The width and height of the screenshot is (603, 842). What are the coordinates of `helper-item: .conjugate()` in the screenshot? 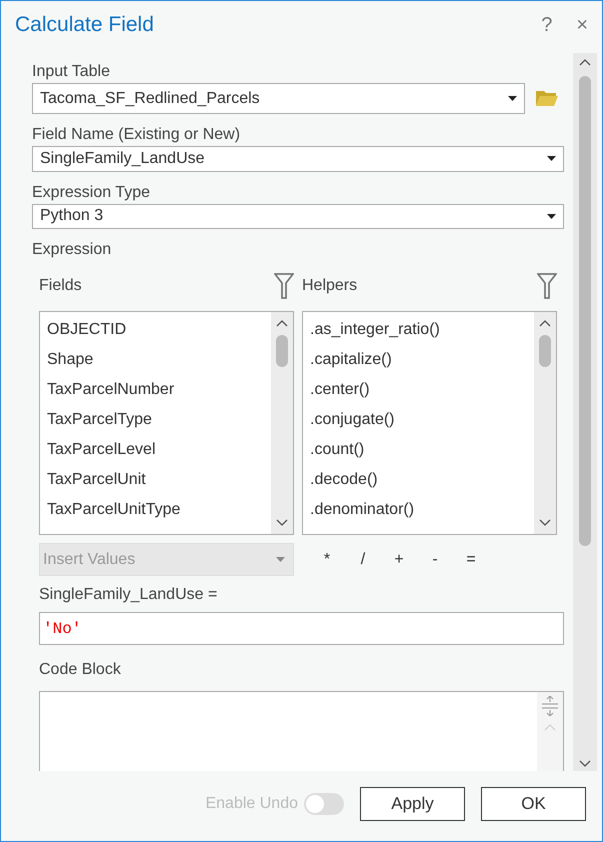 It's located at (422, 420).